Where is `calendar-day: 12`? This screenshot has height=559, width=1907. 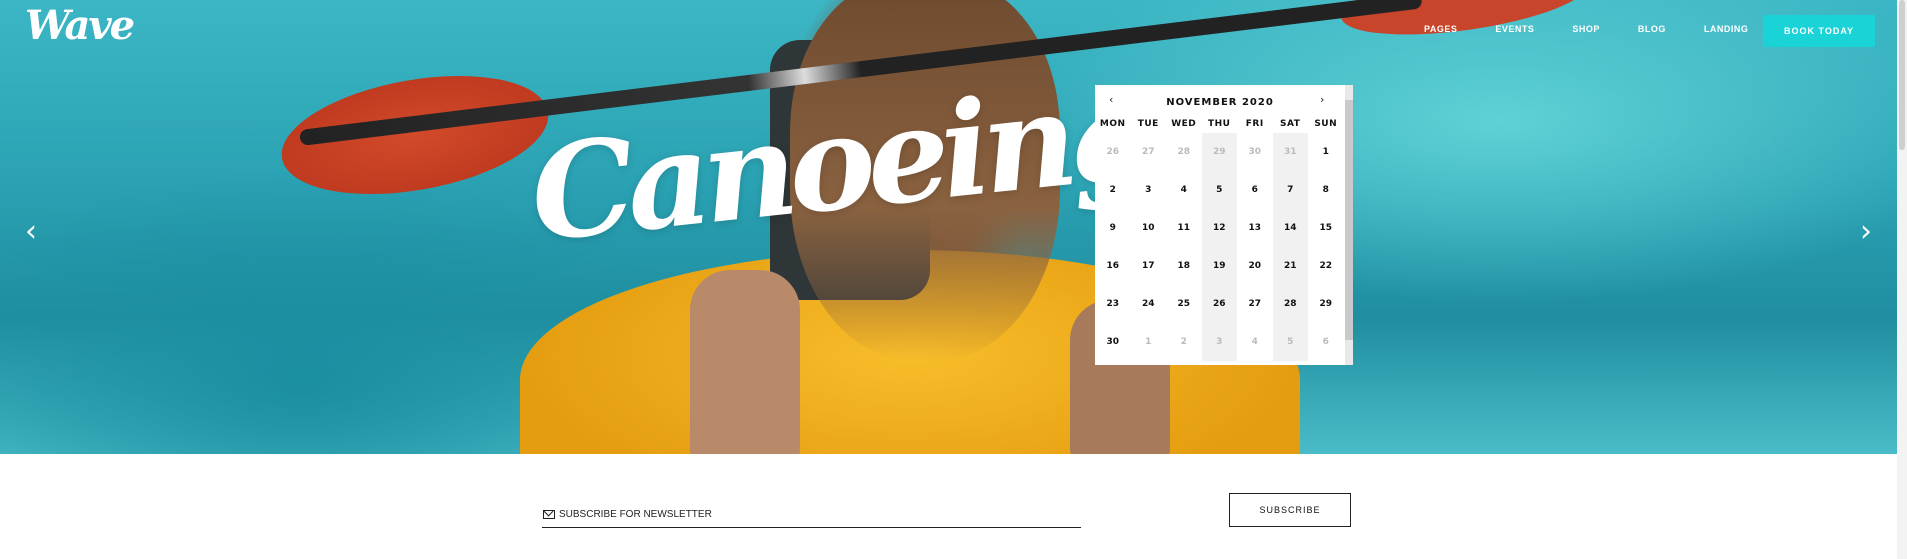 calendar-day: 12 is located at coordinates (1219, 228).